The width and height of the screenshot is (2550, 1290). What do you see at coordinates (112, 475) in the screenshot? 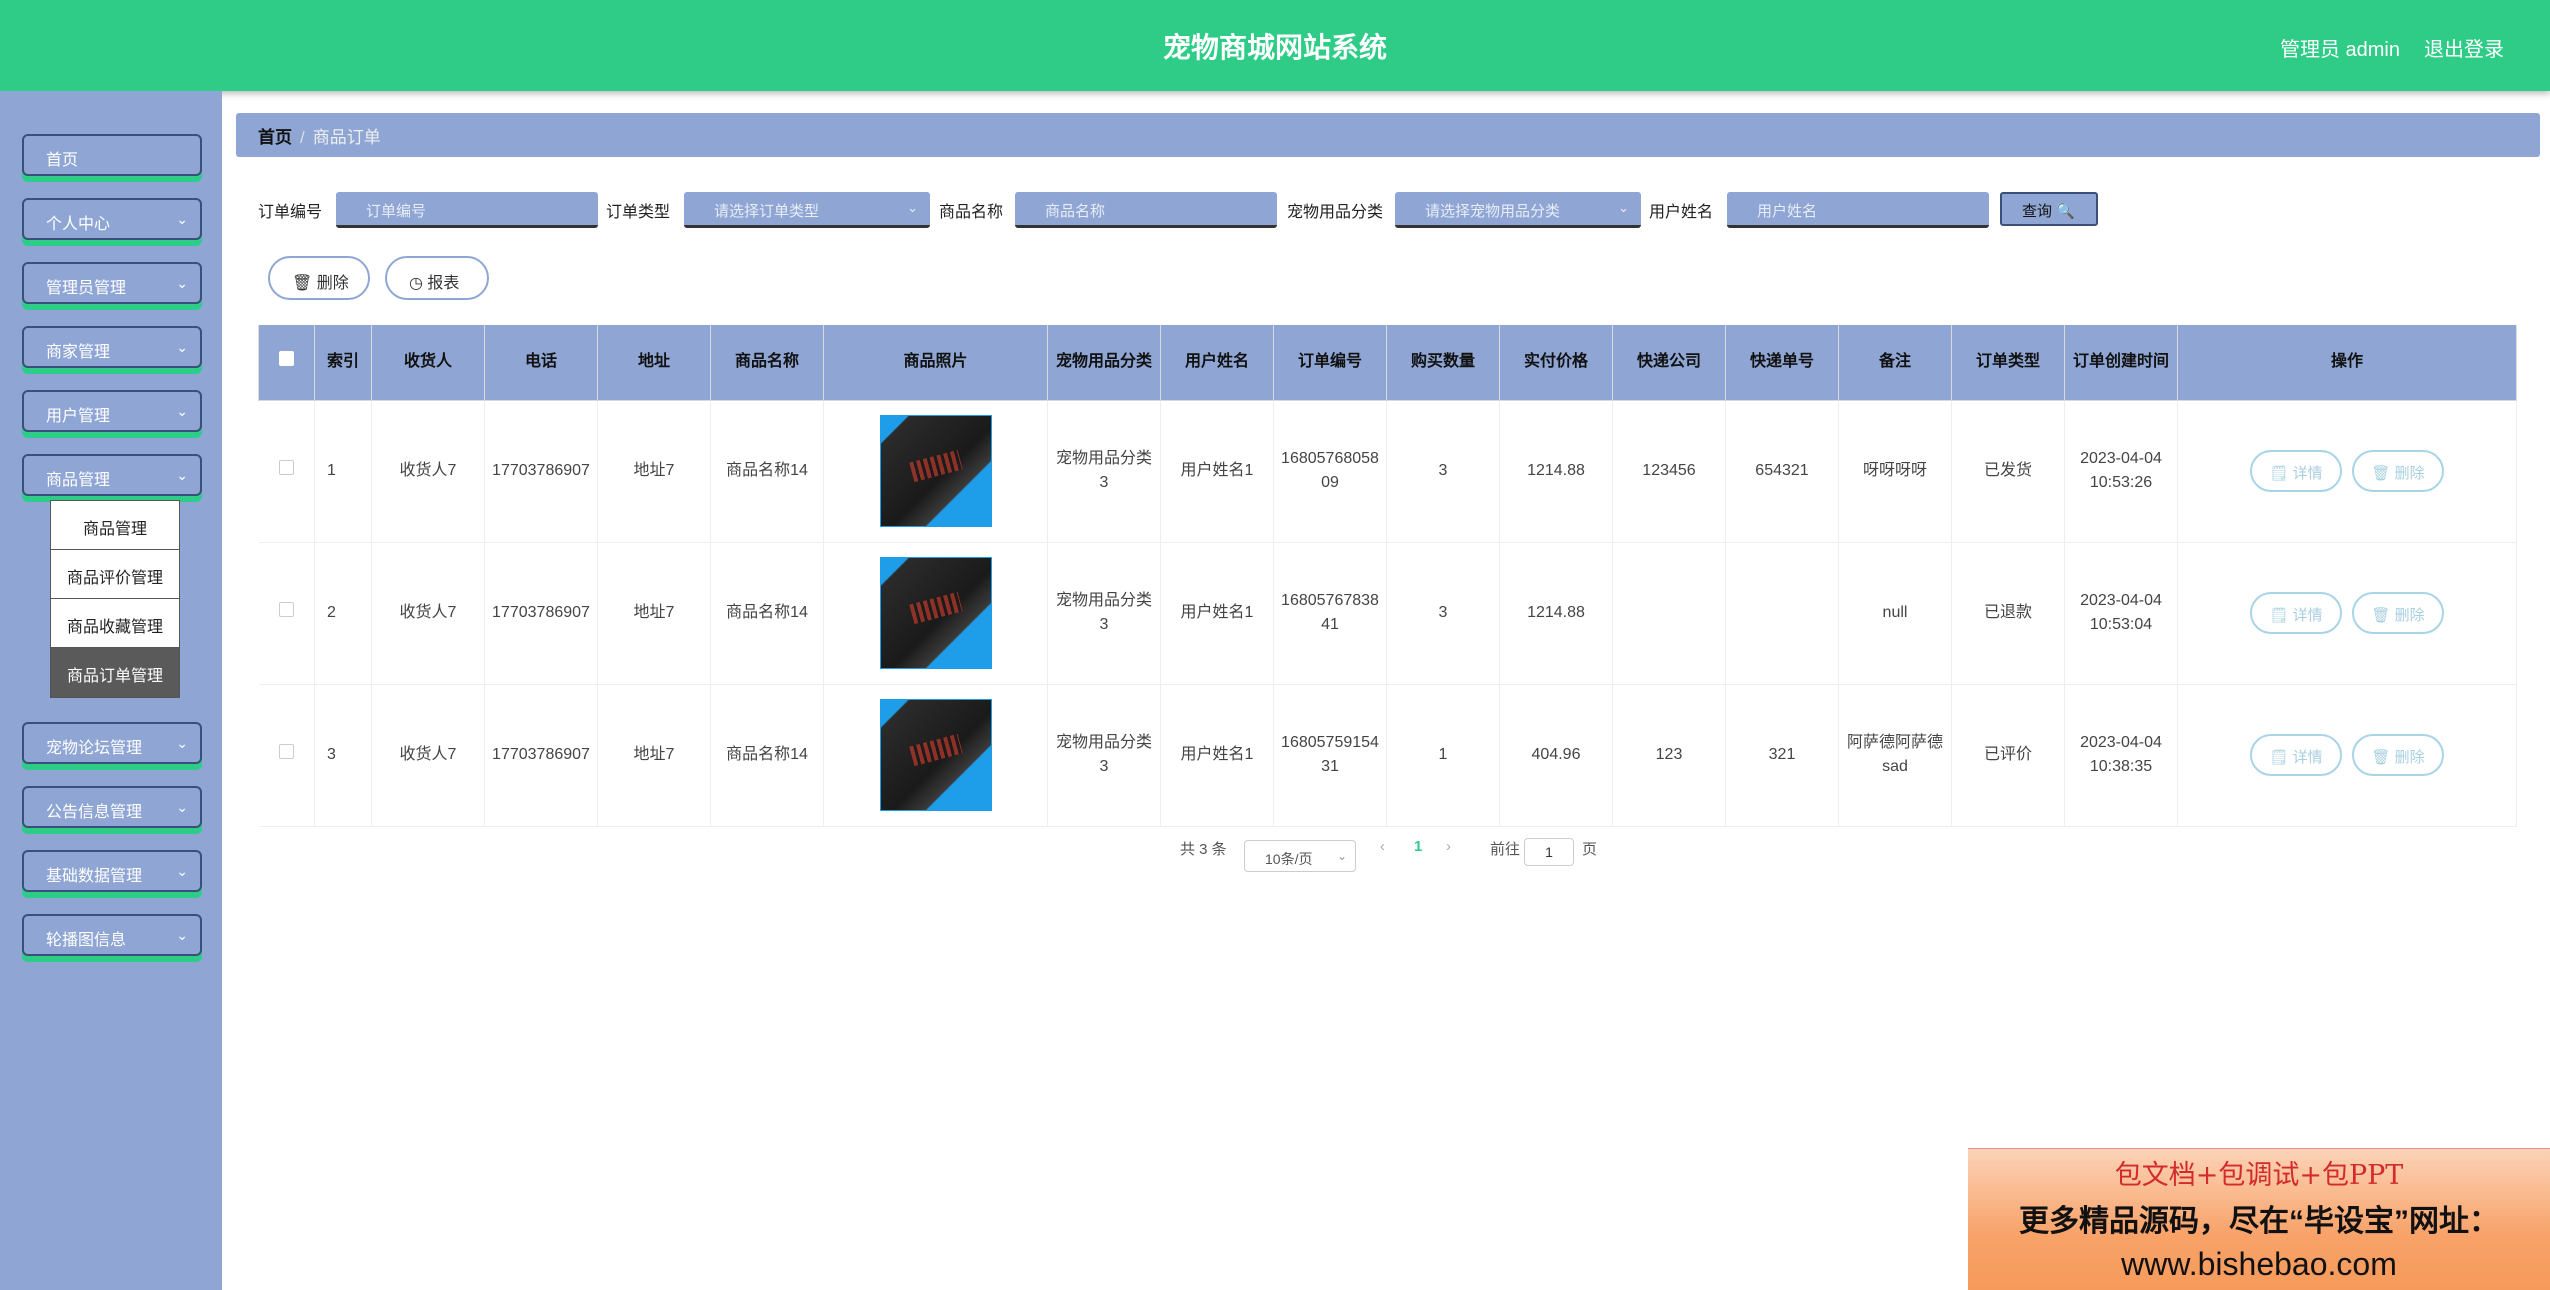
I see `sidebar-item-product: 商品管理 ⌄` at bounding box center [112, 475].